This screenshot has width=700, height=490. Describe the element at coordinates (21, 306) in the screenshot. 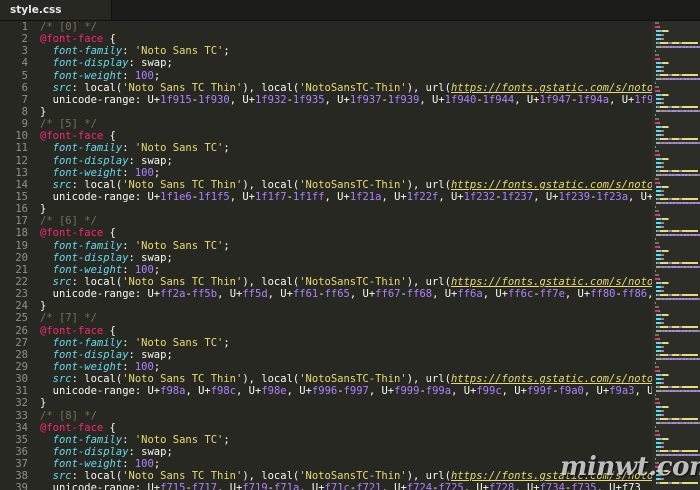

I see `line-number: 24` at that location.